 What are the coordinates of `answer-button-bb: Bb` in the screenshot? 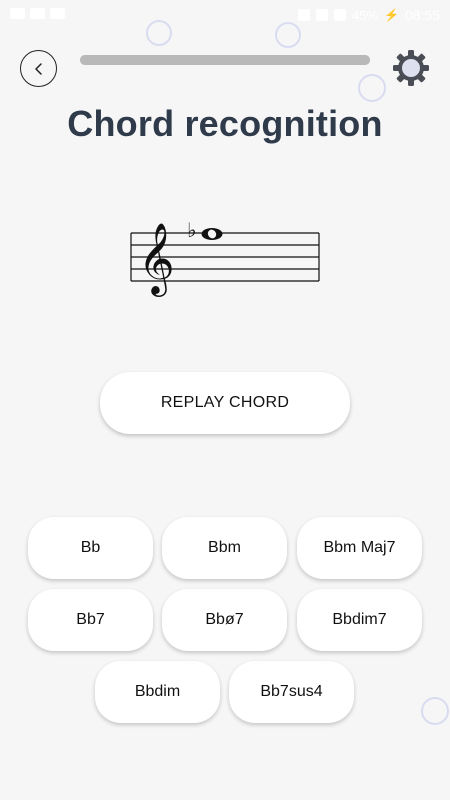 It's located at (90, 548).